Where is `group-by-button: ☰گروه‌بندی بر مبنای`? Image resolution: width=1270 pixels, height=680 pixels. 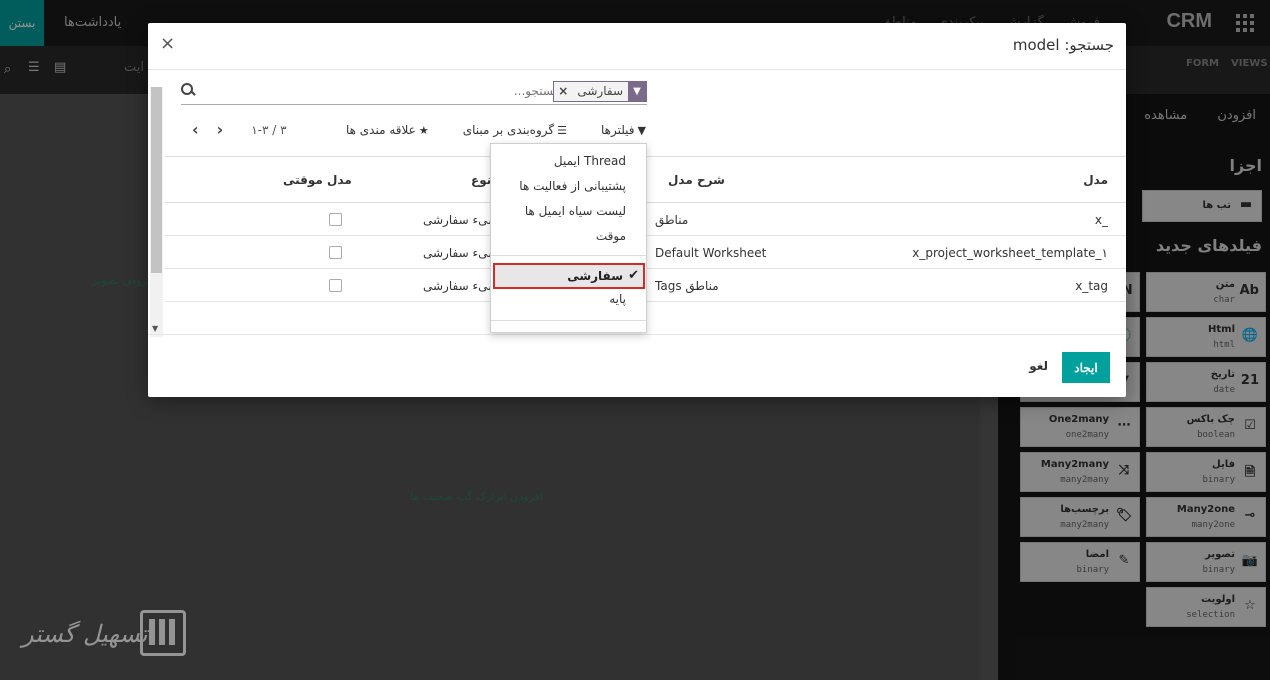
group-by-button: ☰گروه‌بندی بر مبنای is located at coordinates (515, 130).